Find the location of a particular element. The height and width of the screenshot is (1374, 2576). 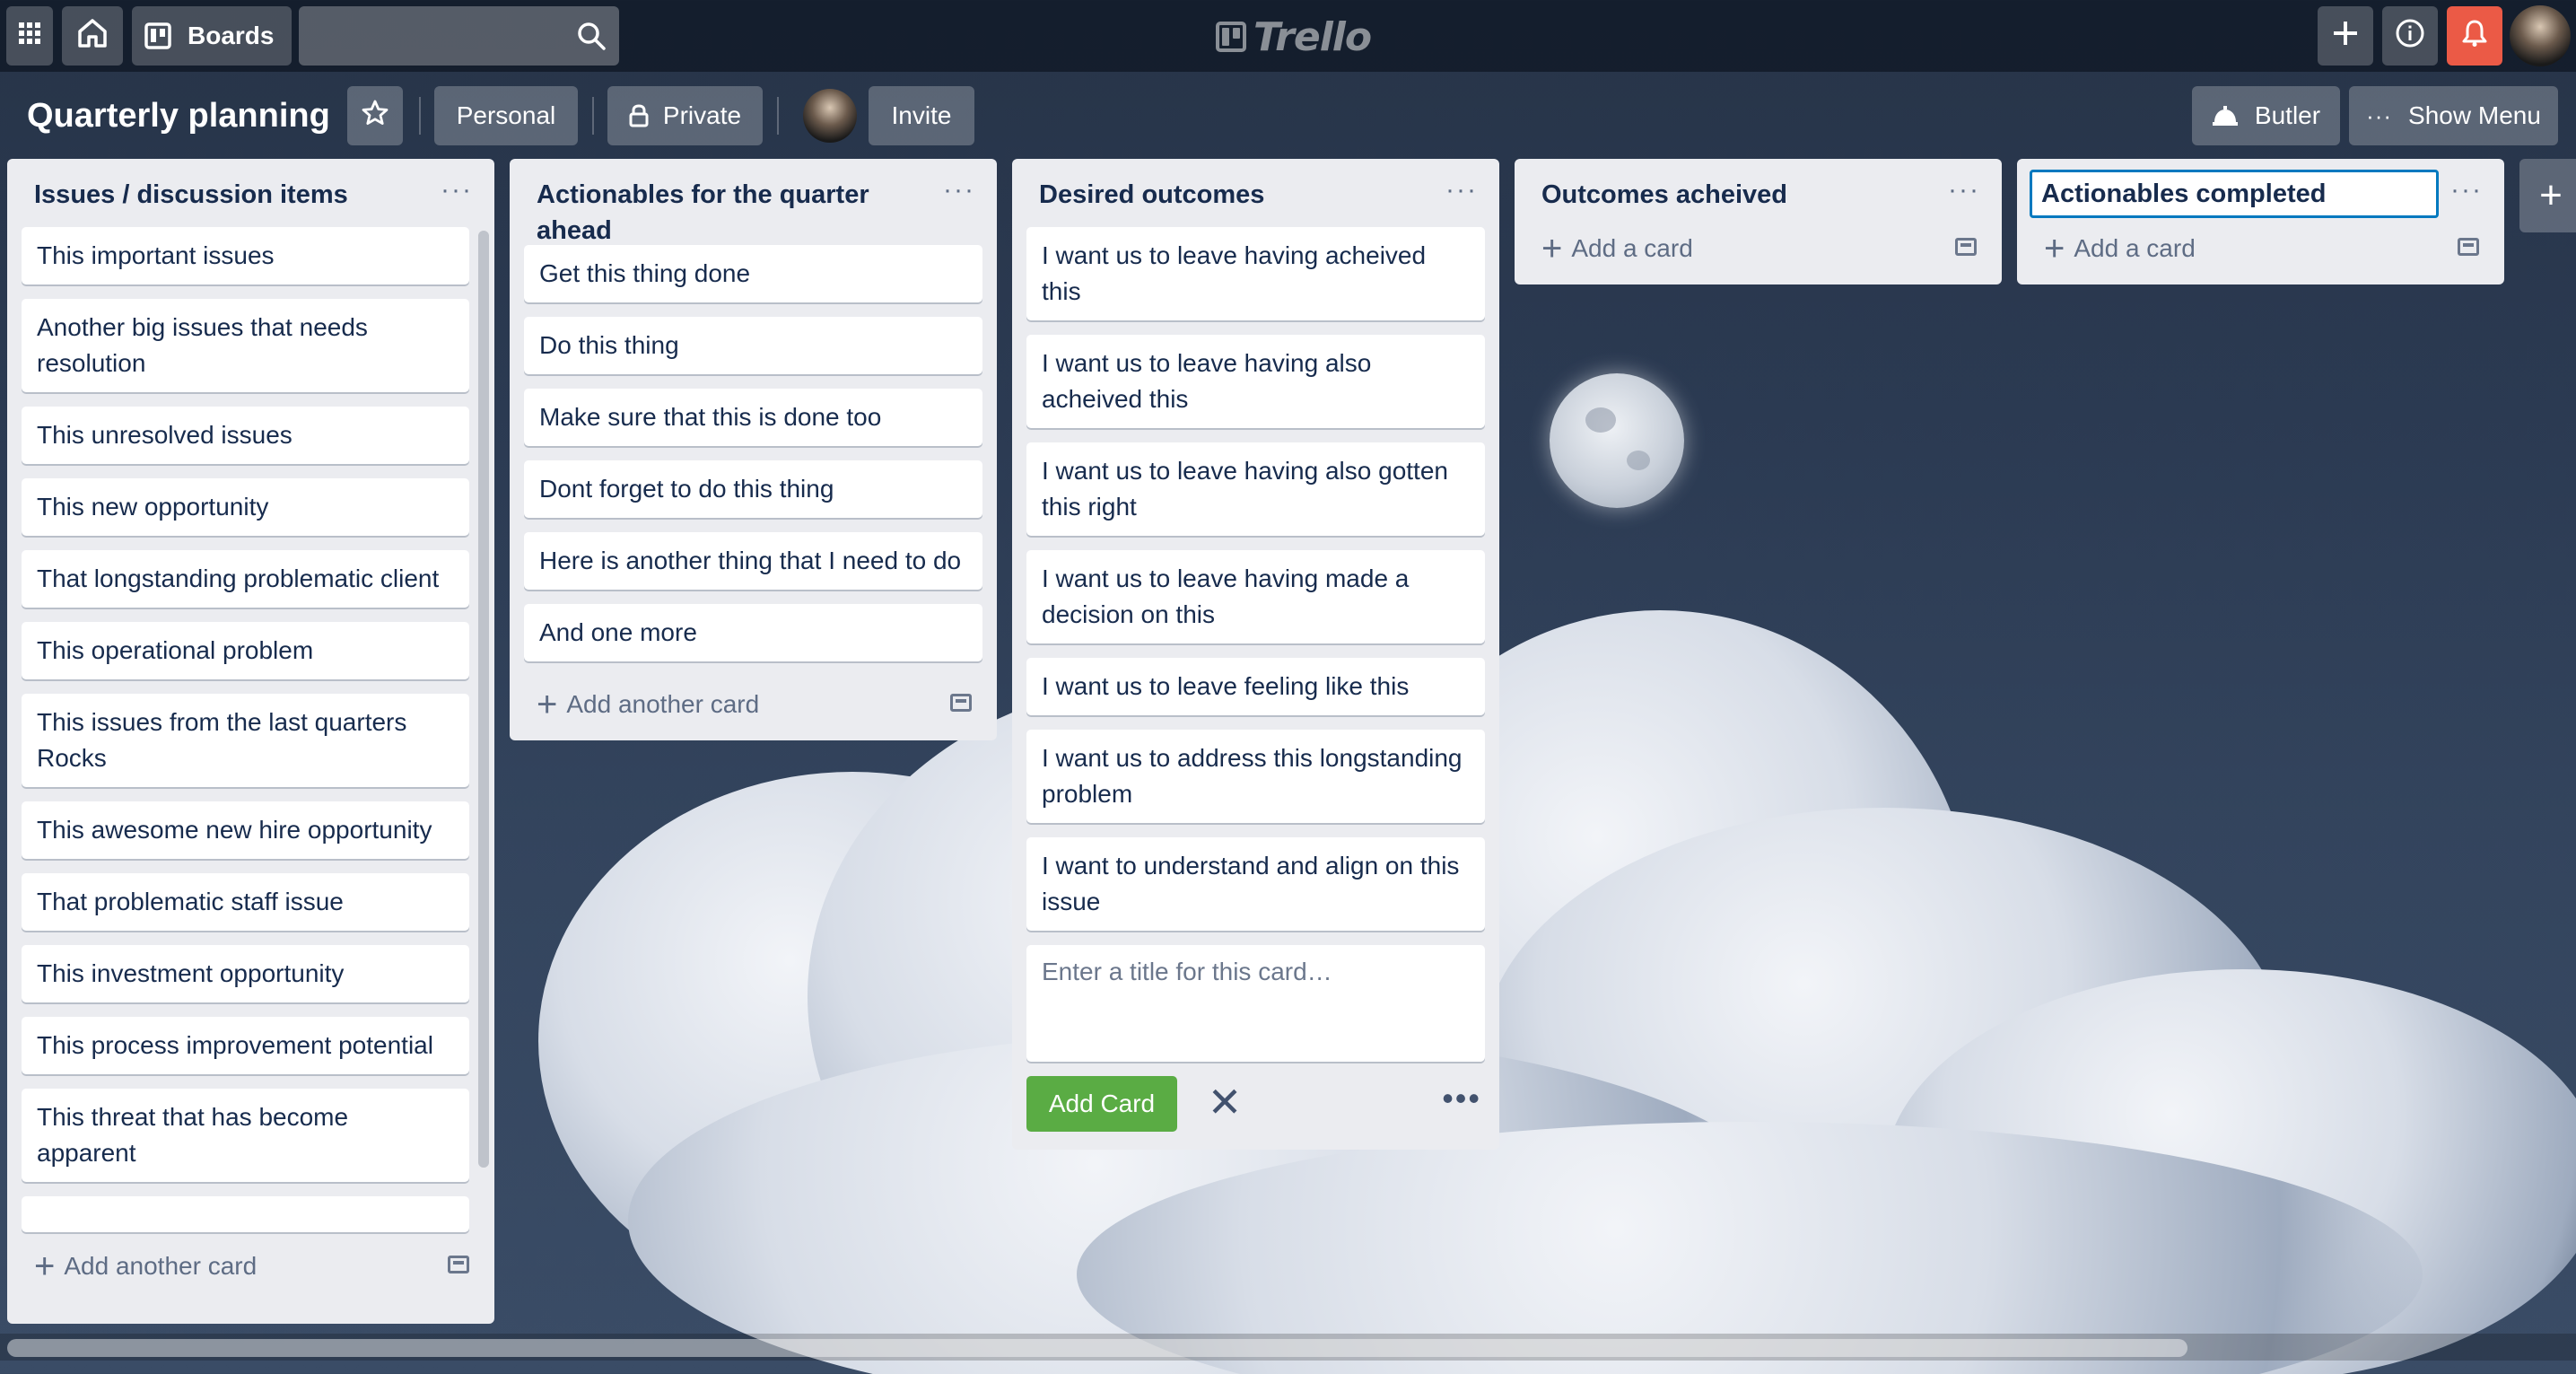

board-scrollbar-thumb is located at coordinates (1097, 1348).